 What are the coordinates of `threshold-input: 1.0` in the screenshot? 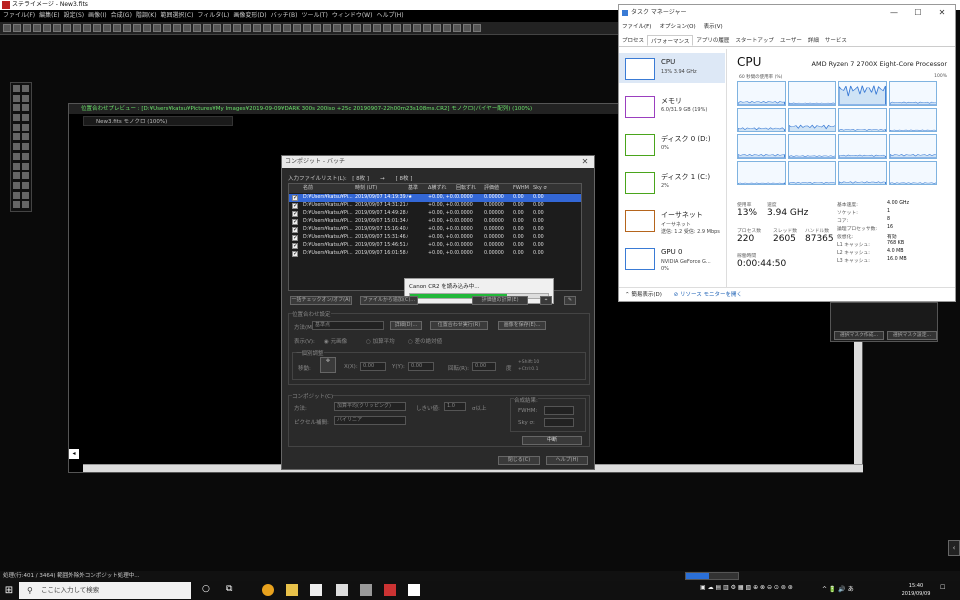 It's located at (455, 406).